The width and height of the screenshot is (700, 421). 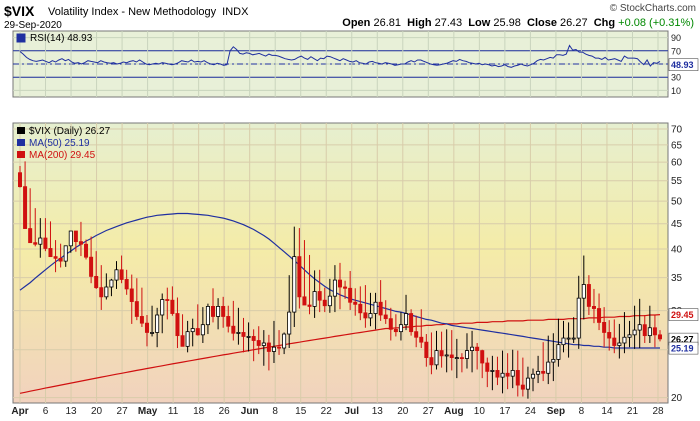 I want to click on x-tick-label: 20, so click(x=403, y=411).